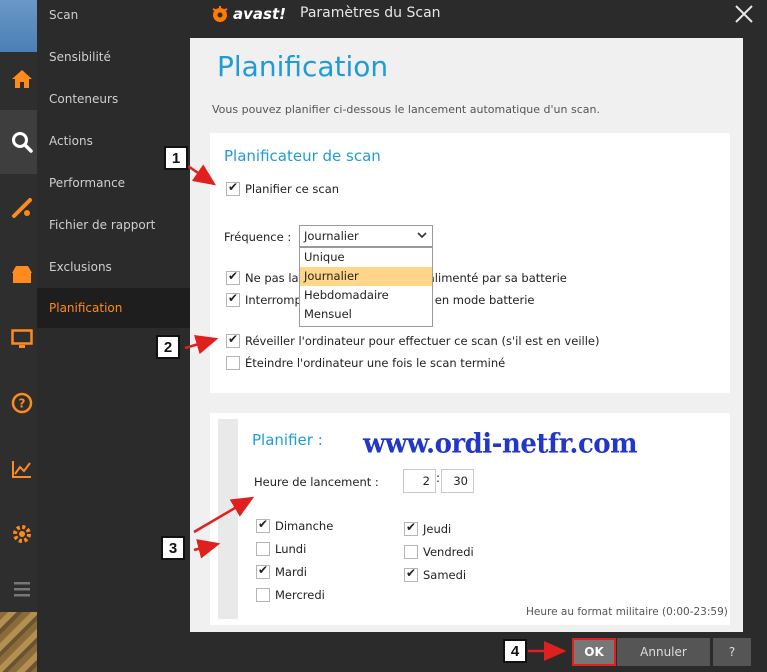  Describe the element at coordinates (515, 651) in the screenshot. I see `callout-4: 4` at that location.